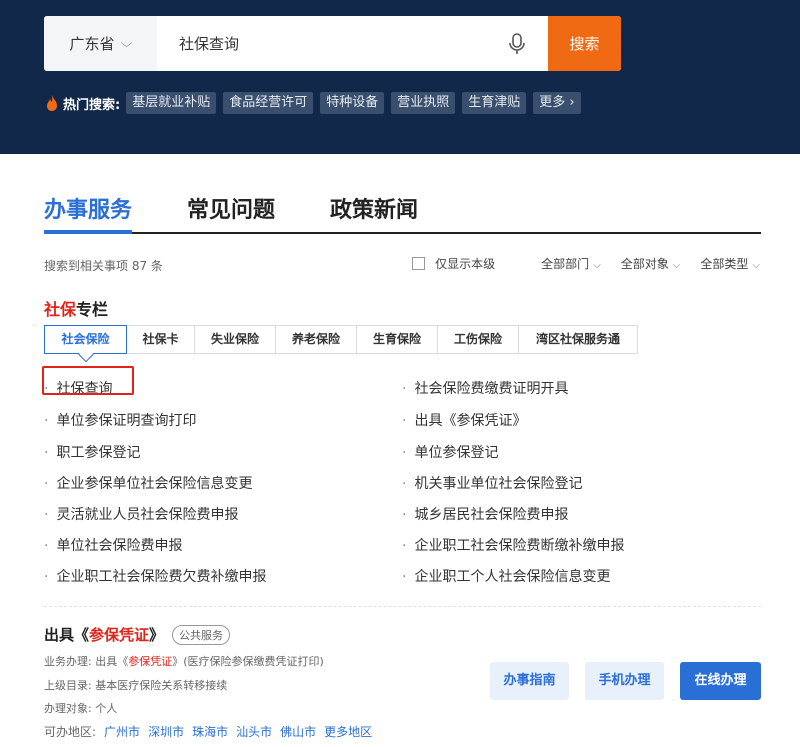 The image size is (800, 747). What do you see at coordinates (161, 339) in the screenshot?
I see `subtab-social-card: 社保卡` at bounding box center [161, 339].